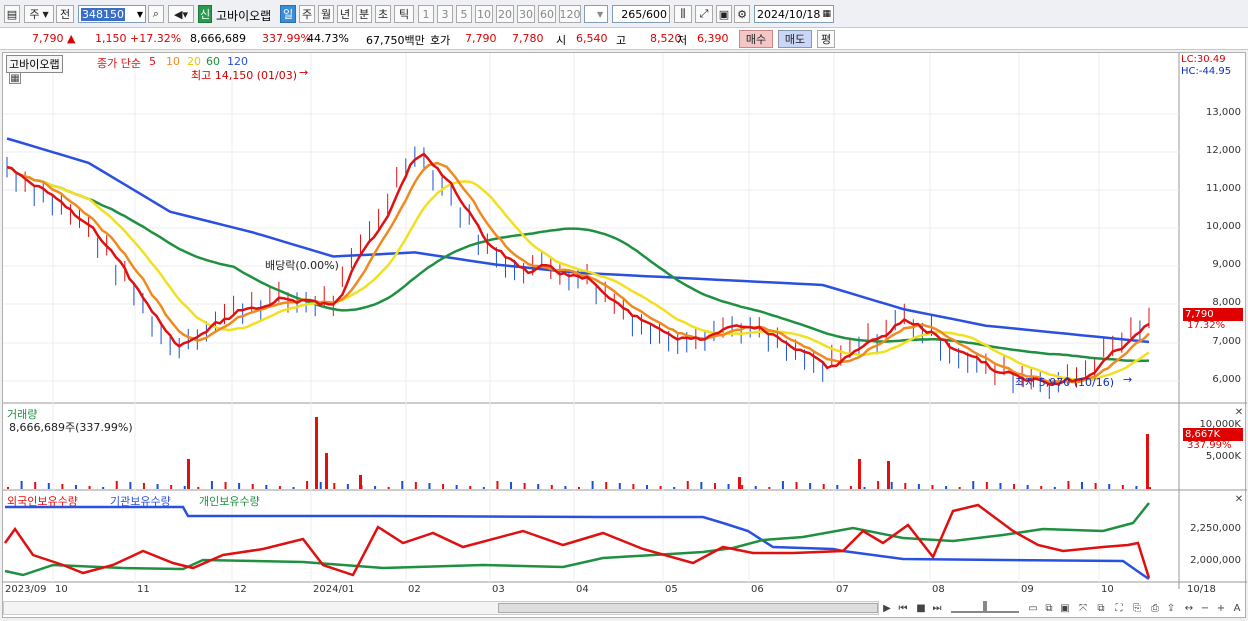 The image size is (1248, 621). What do you see at coordinates (528, 38) in the screenshot?
I see `bid: 7,780` at bounding box center [528, 38].